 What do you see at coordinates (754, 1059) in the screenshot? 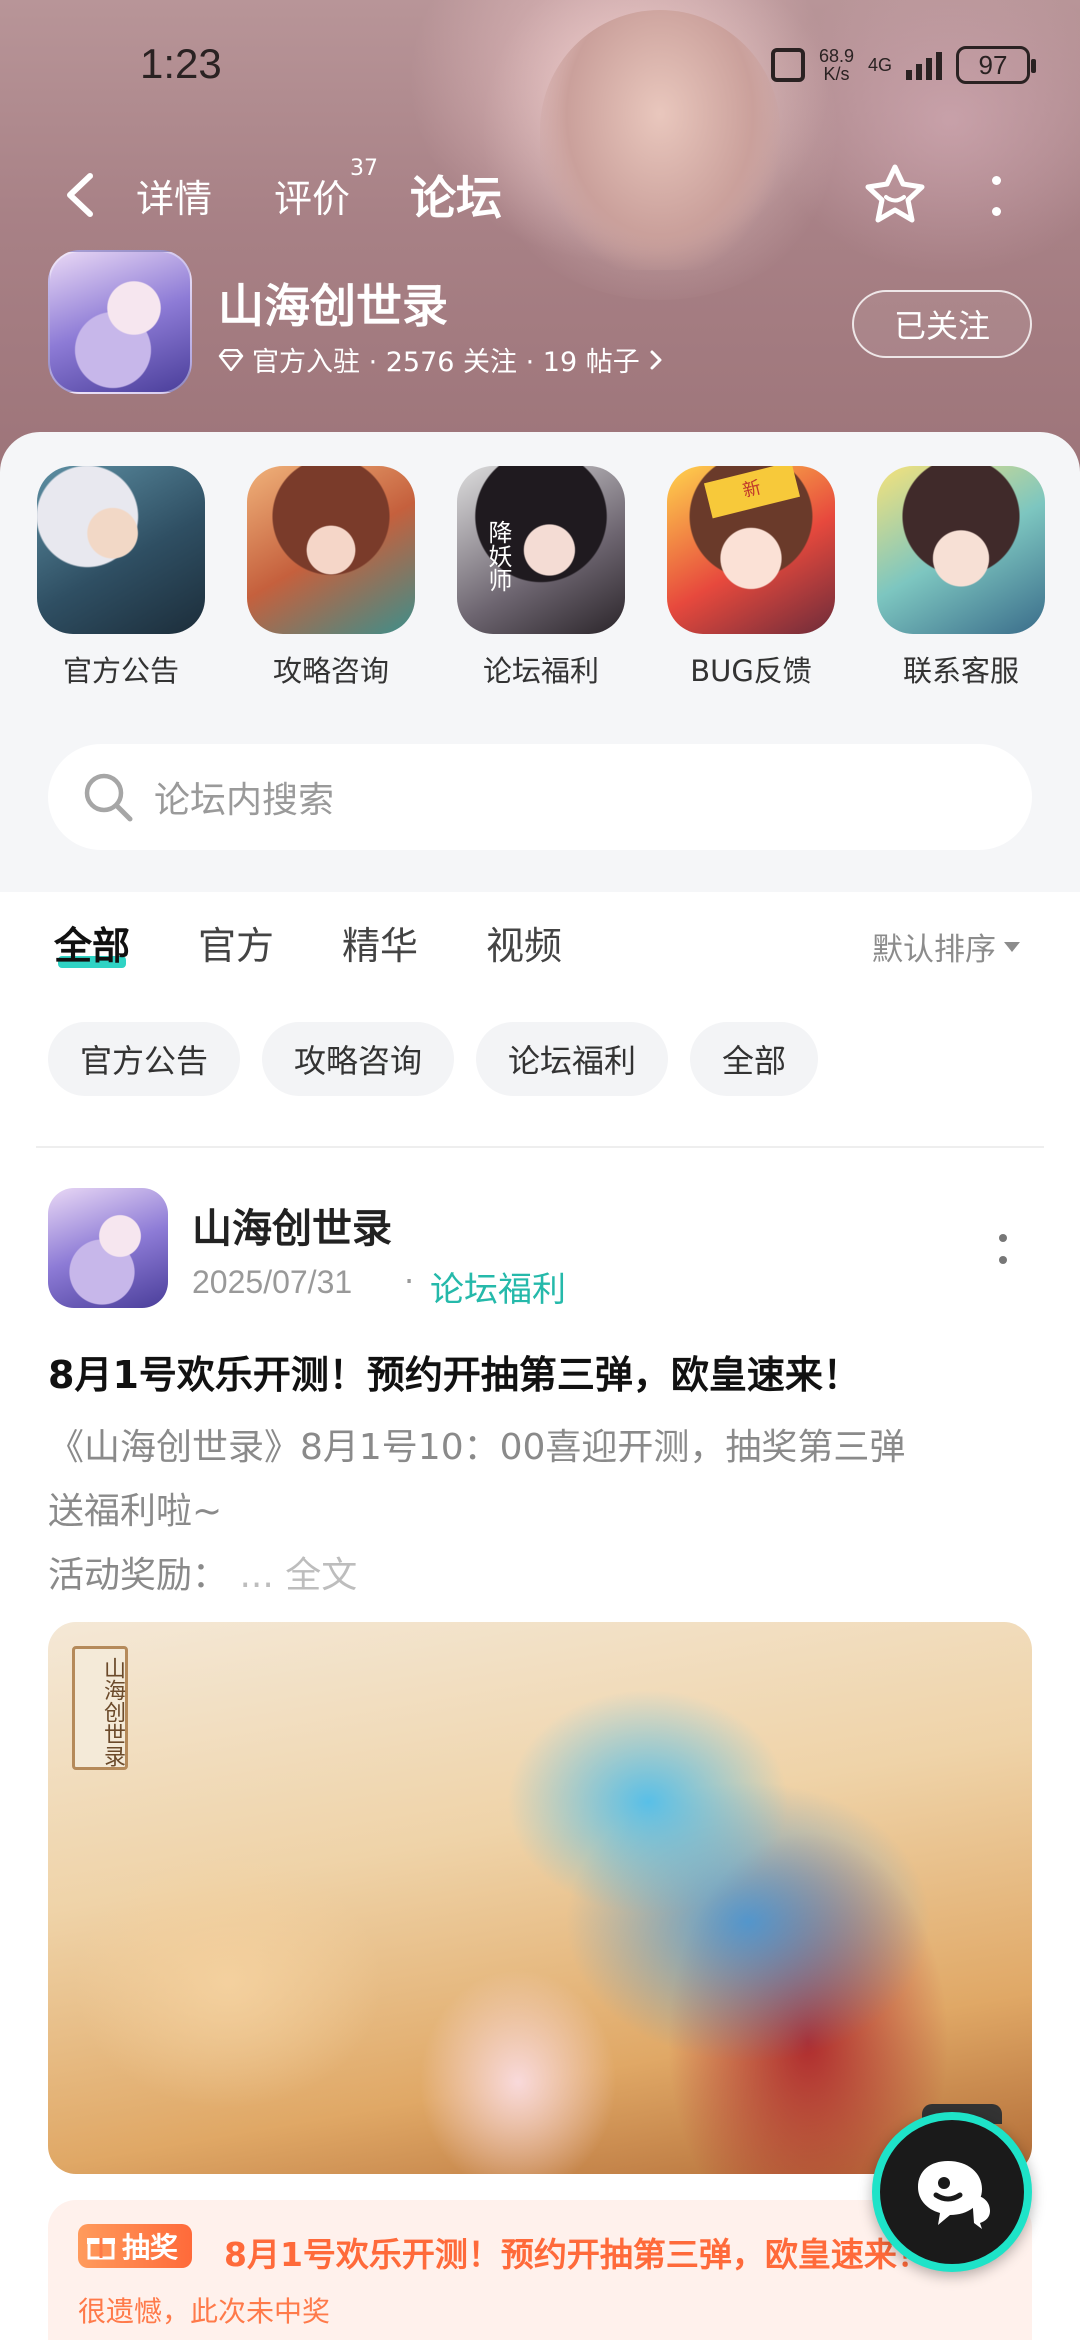
I see `chip-all: 全部` at bounding box center [754, 1059].